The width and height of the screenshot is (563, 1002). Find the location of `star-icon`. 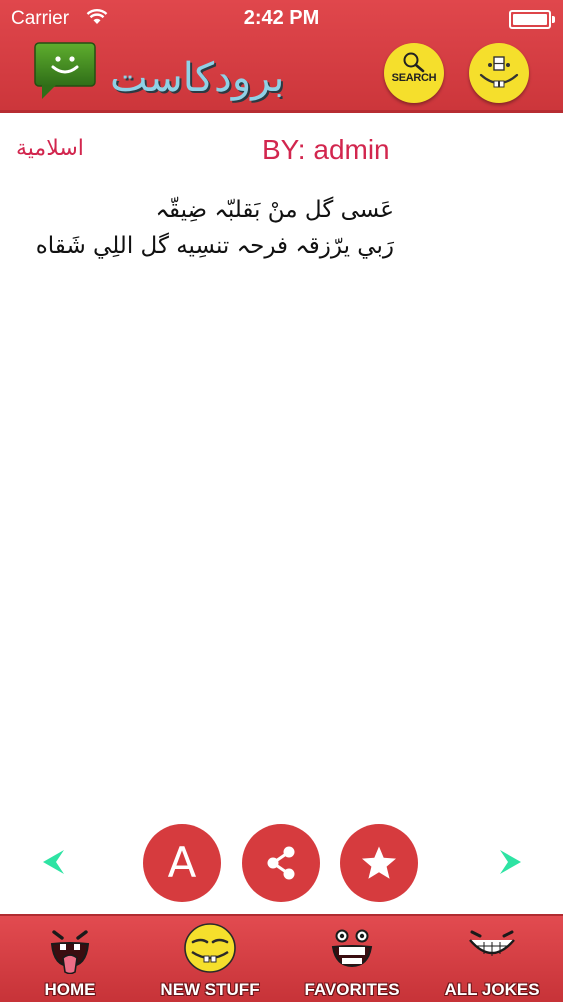

star-icon is located at coordinates (379, 862).